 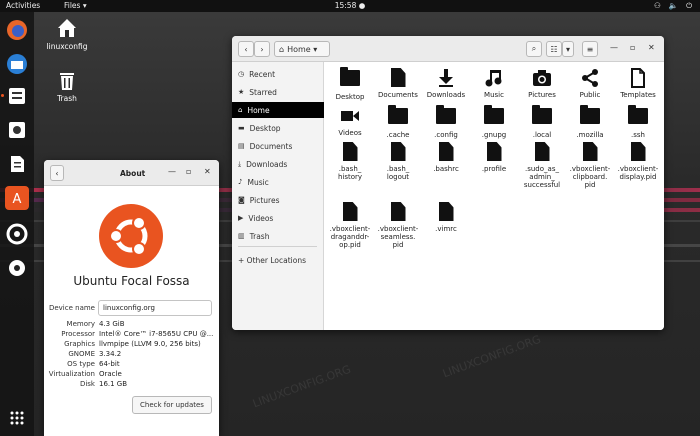 What do you see at coordinates (446, 229) in the screenshot?
I see `file-item-label: .vimrc` at bounding box center [446, 229].